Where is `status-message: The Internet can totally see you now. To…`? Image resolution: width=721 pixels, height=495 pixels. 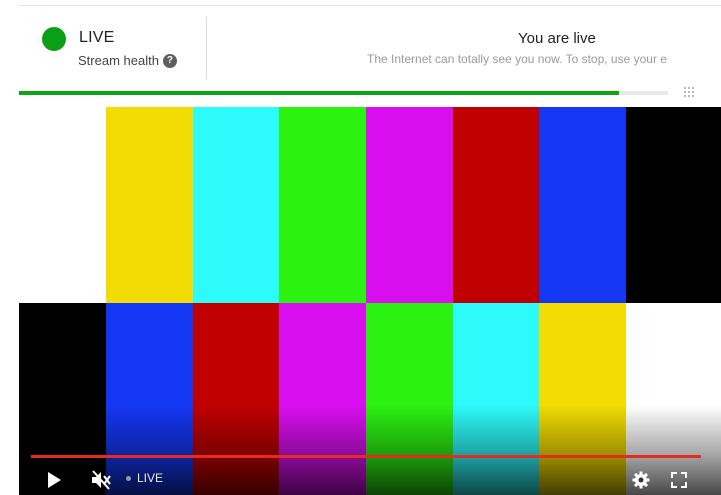 status-message: The Internet can totally see you now. To… is located at coordinates (517, 59).